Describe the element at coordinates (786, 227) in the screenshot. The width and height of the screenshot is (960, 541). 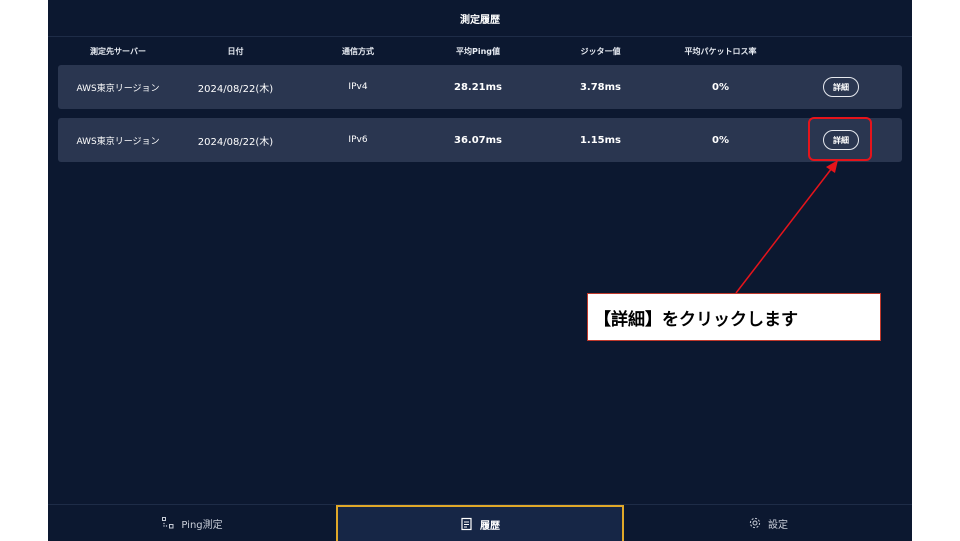
I see `annotation-arrow` at that location.